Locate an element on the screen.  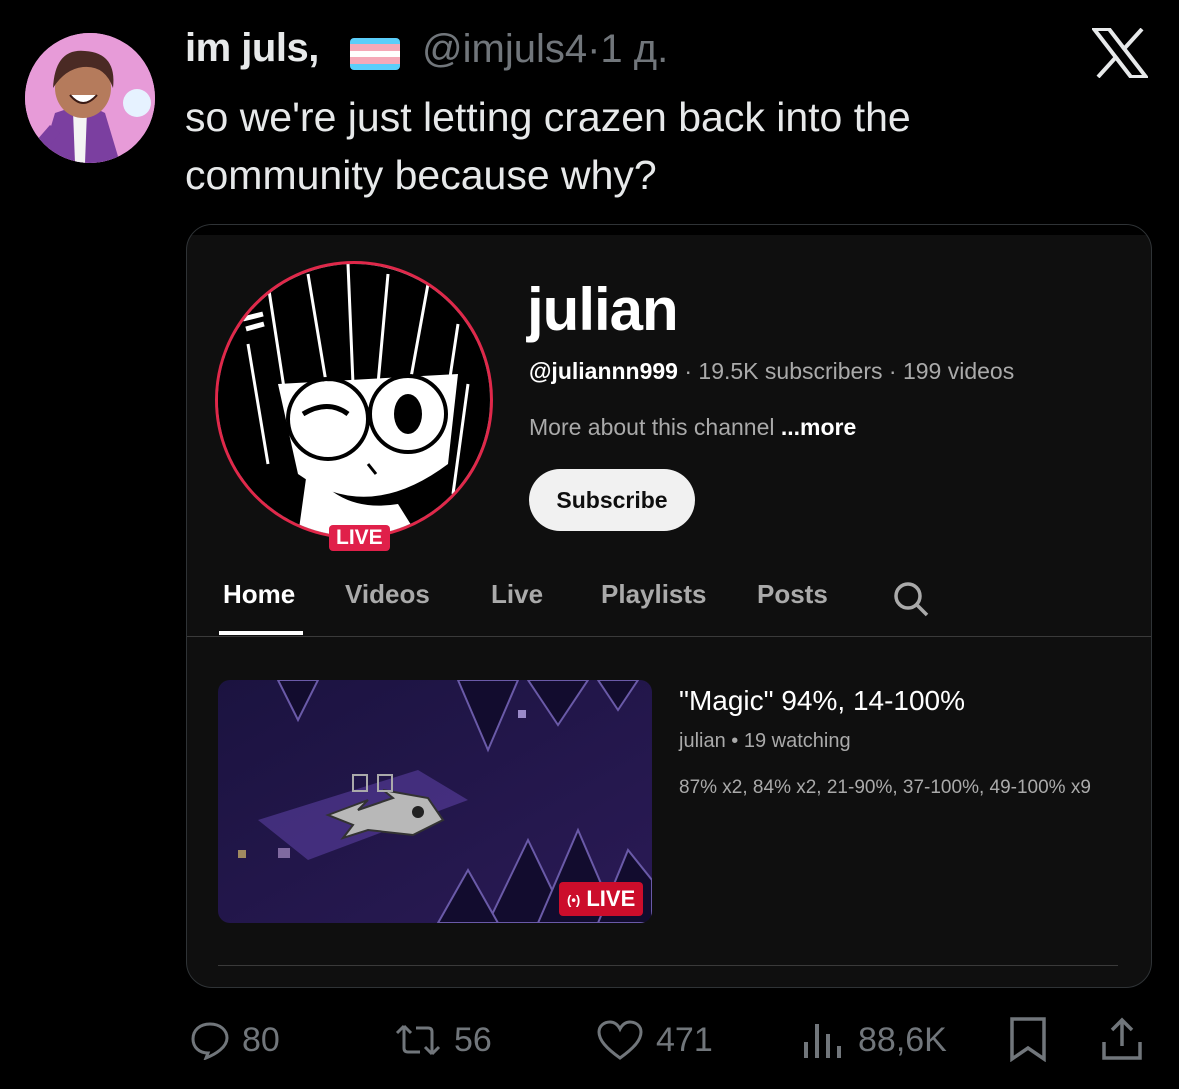
card-top-strip is located at coordinates (669, 230).